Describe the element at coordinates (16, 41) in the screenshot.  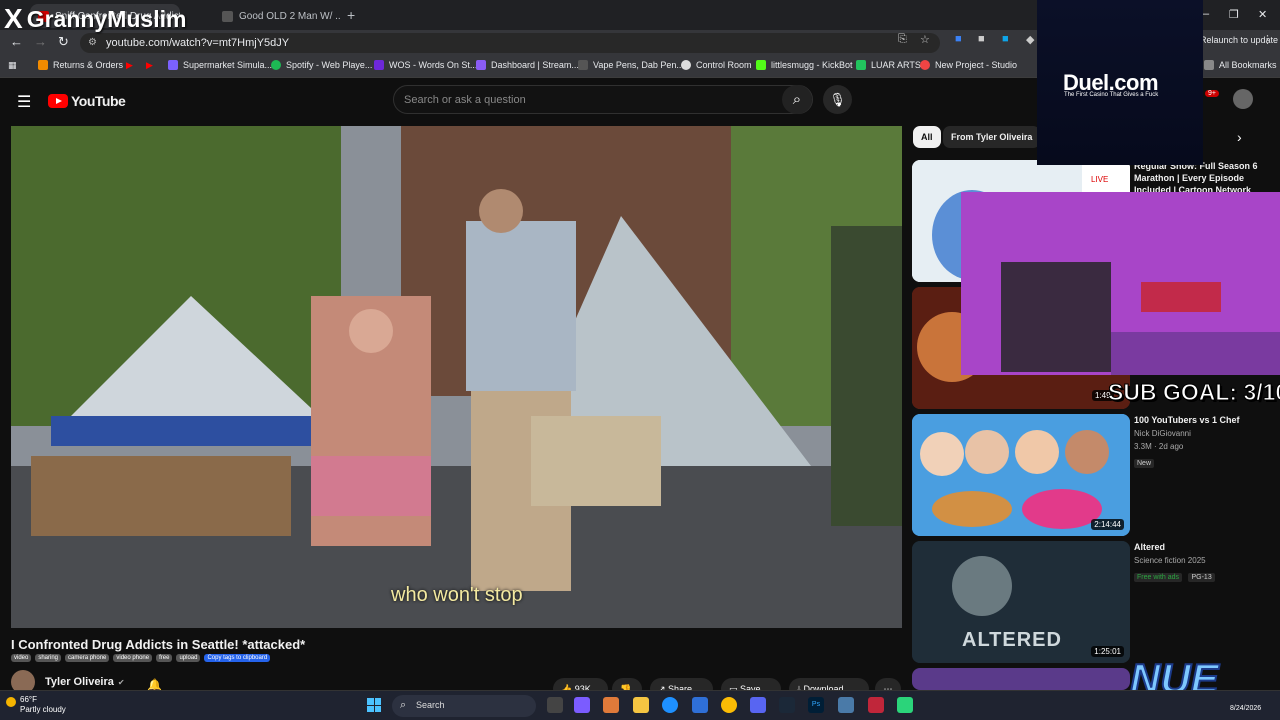
I see `back-arrow-icon: ←` at that location.